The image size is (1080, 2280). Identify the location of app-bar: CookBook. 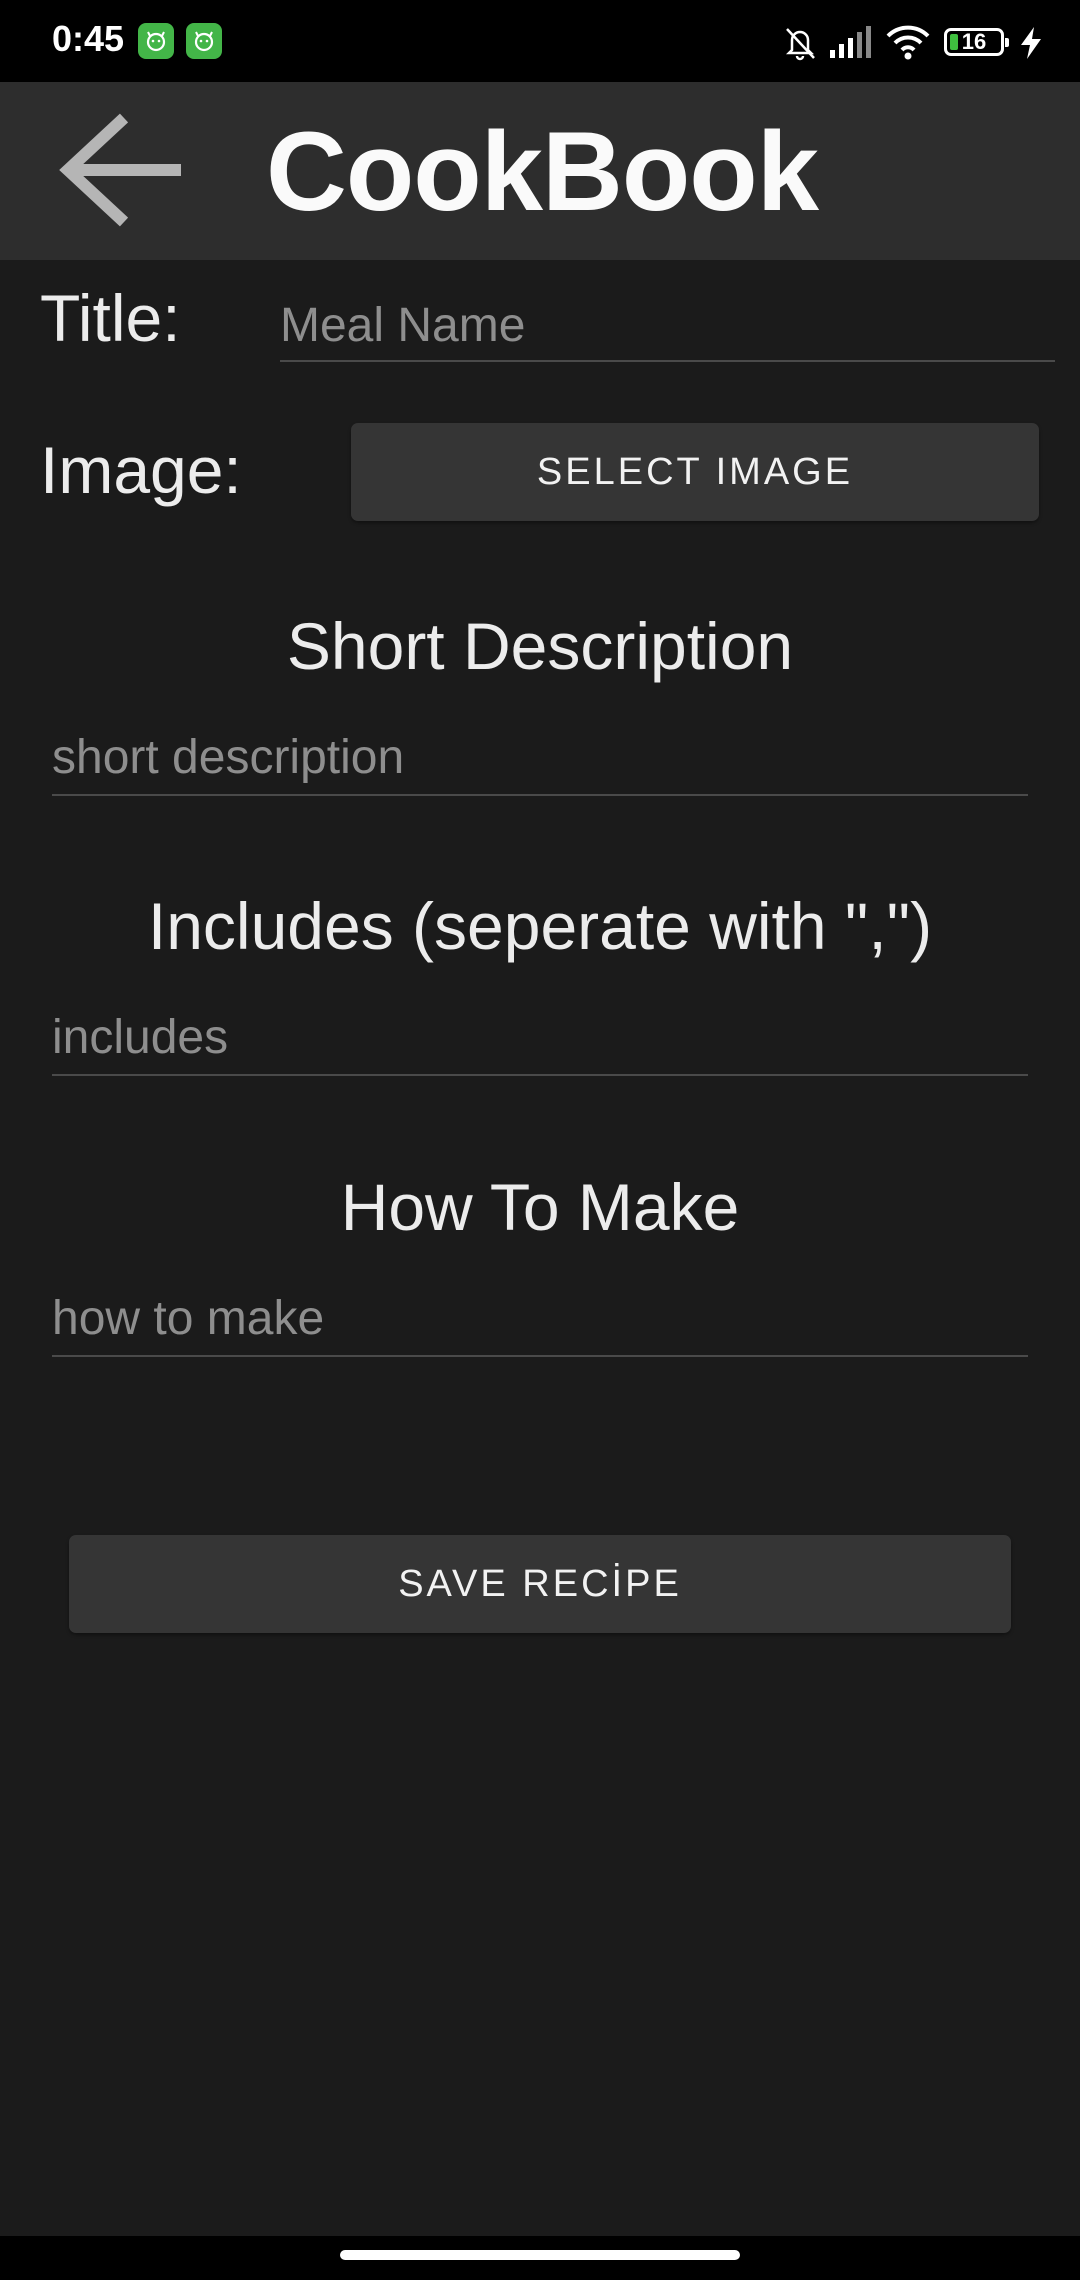
(540, 171).